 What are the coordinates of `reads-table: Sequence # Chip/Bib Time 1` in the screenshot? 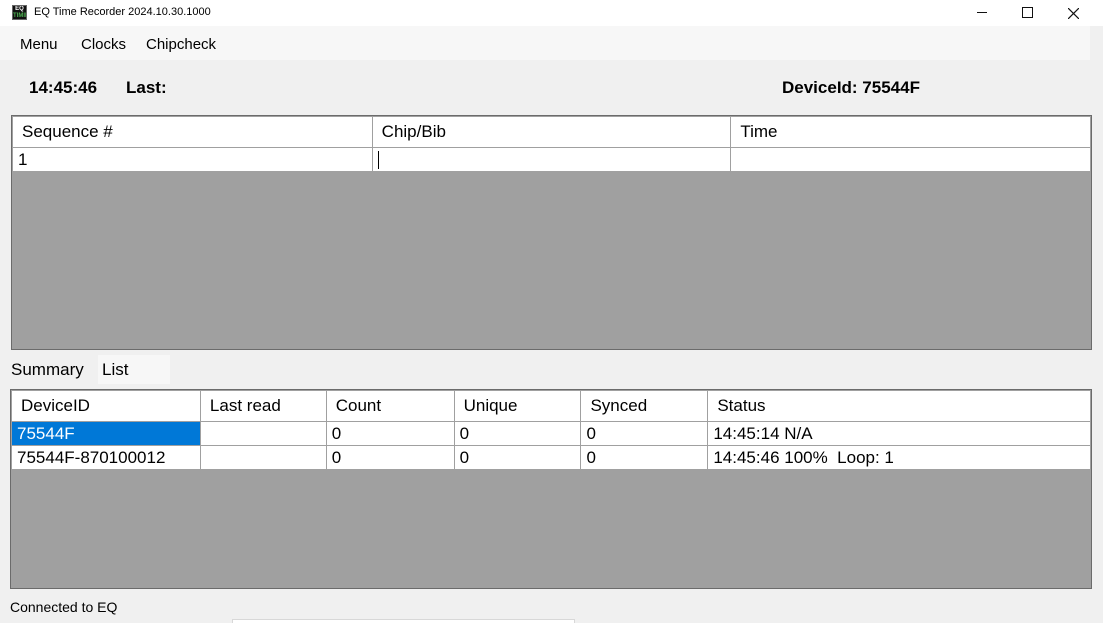 It's located at (551, 144).